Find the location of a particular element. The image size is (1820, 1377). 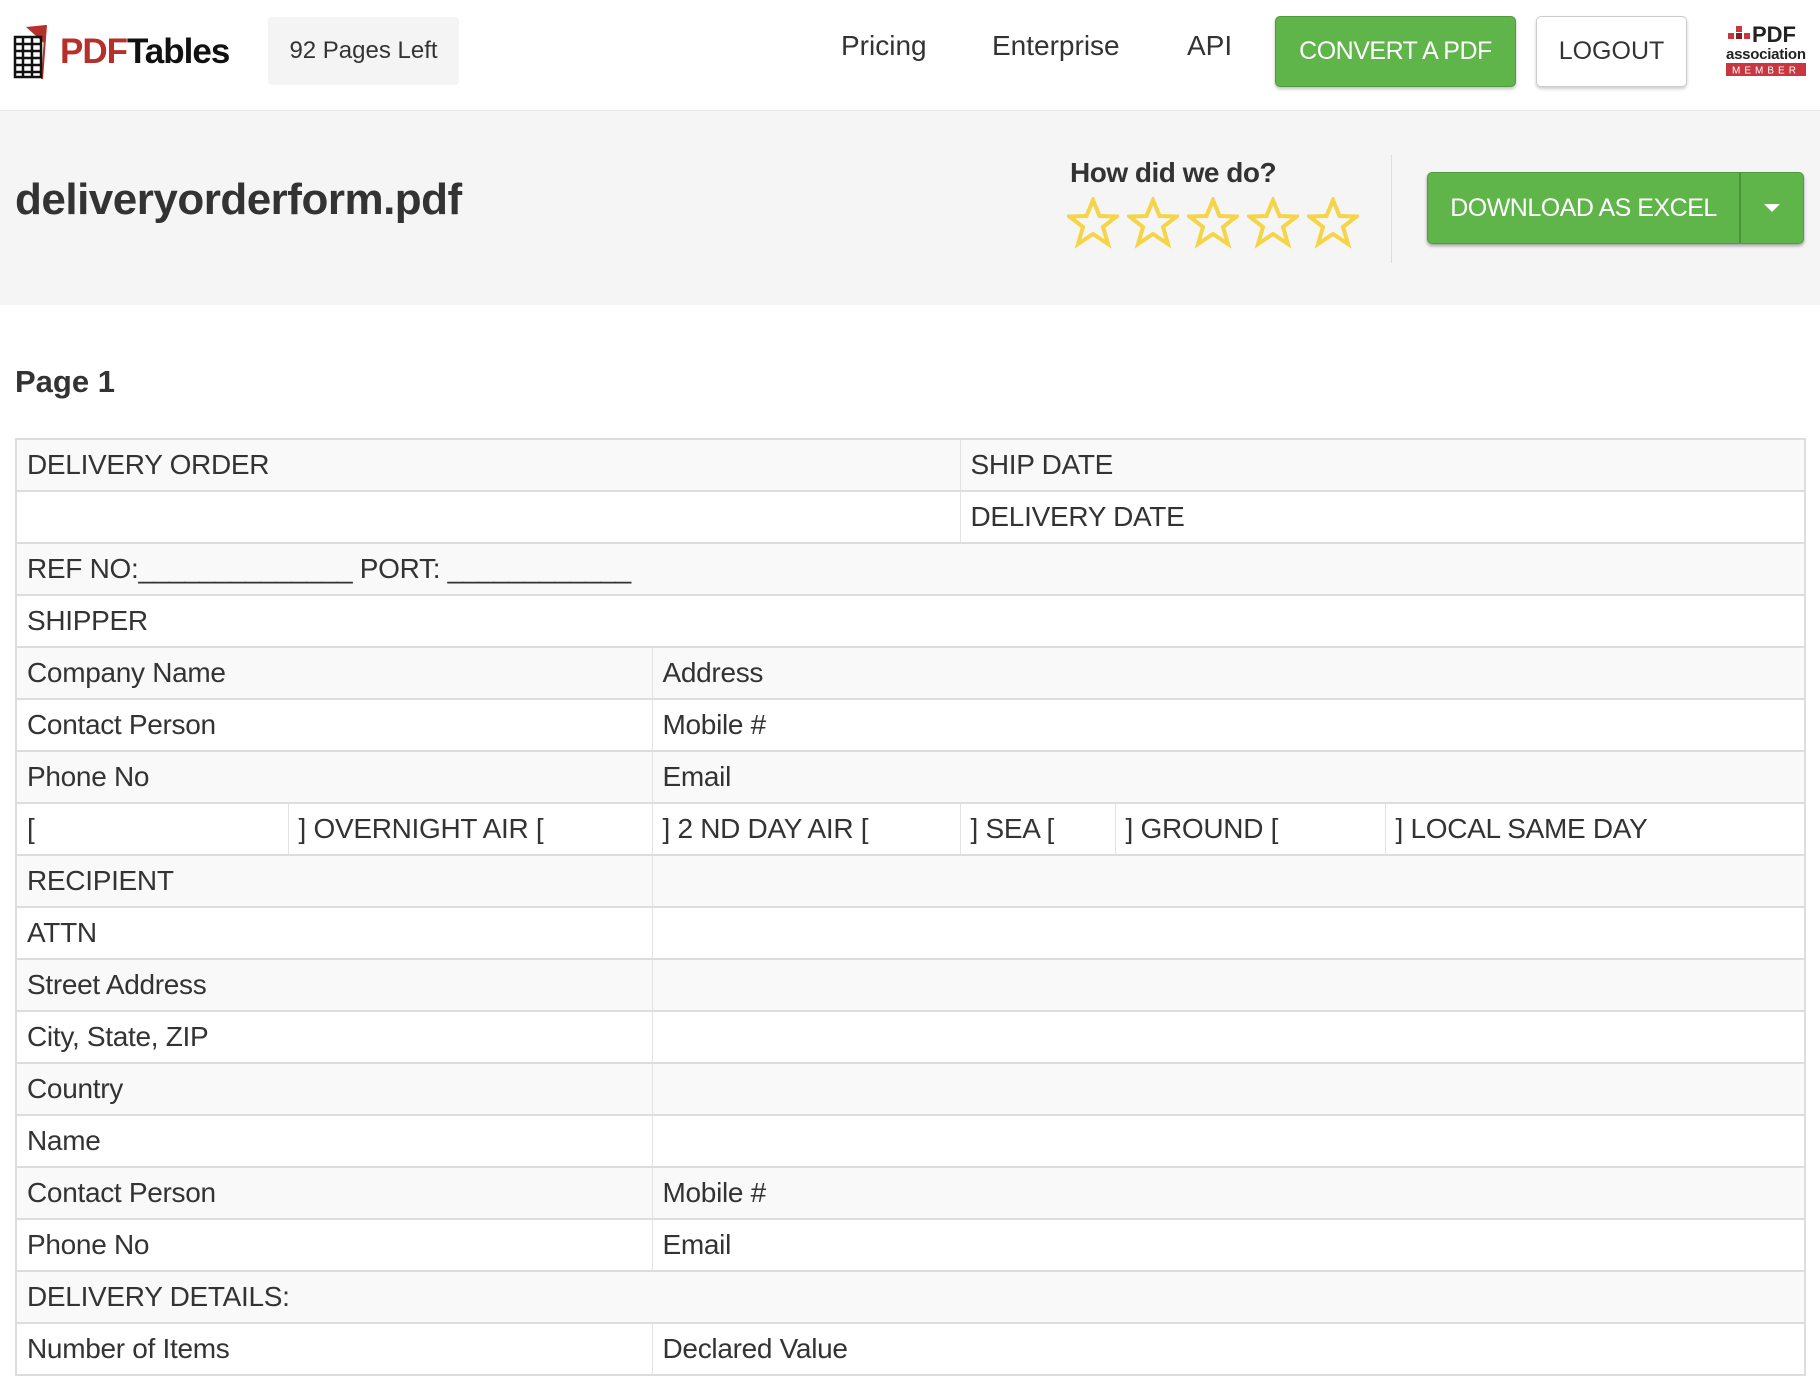

table-row: Company Name Address is located at coordinates (910, 673).